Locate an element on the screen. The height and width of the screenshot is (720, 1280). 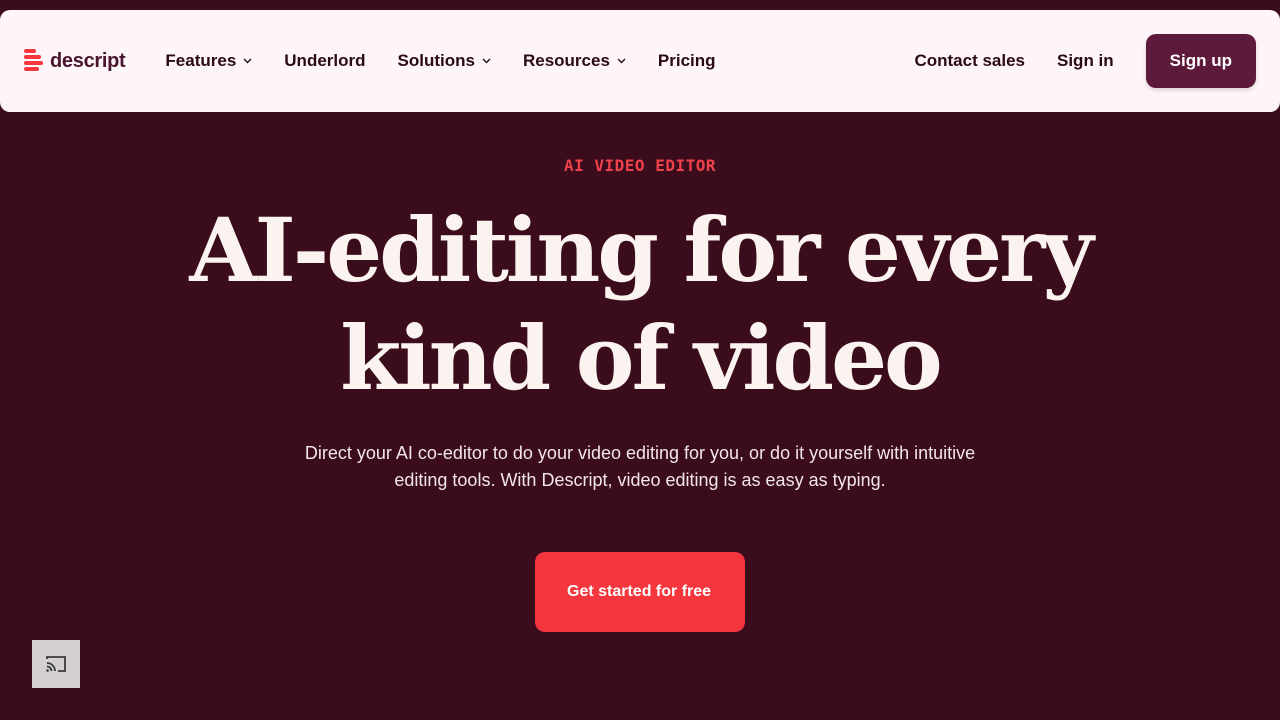
nav-item-label: Pricing is located at coordinates (686, 60).